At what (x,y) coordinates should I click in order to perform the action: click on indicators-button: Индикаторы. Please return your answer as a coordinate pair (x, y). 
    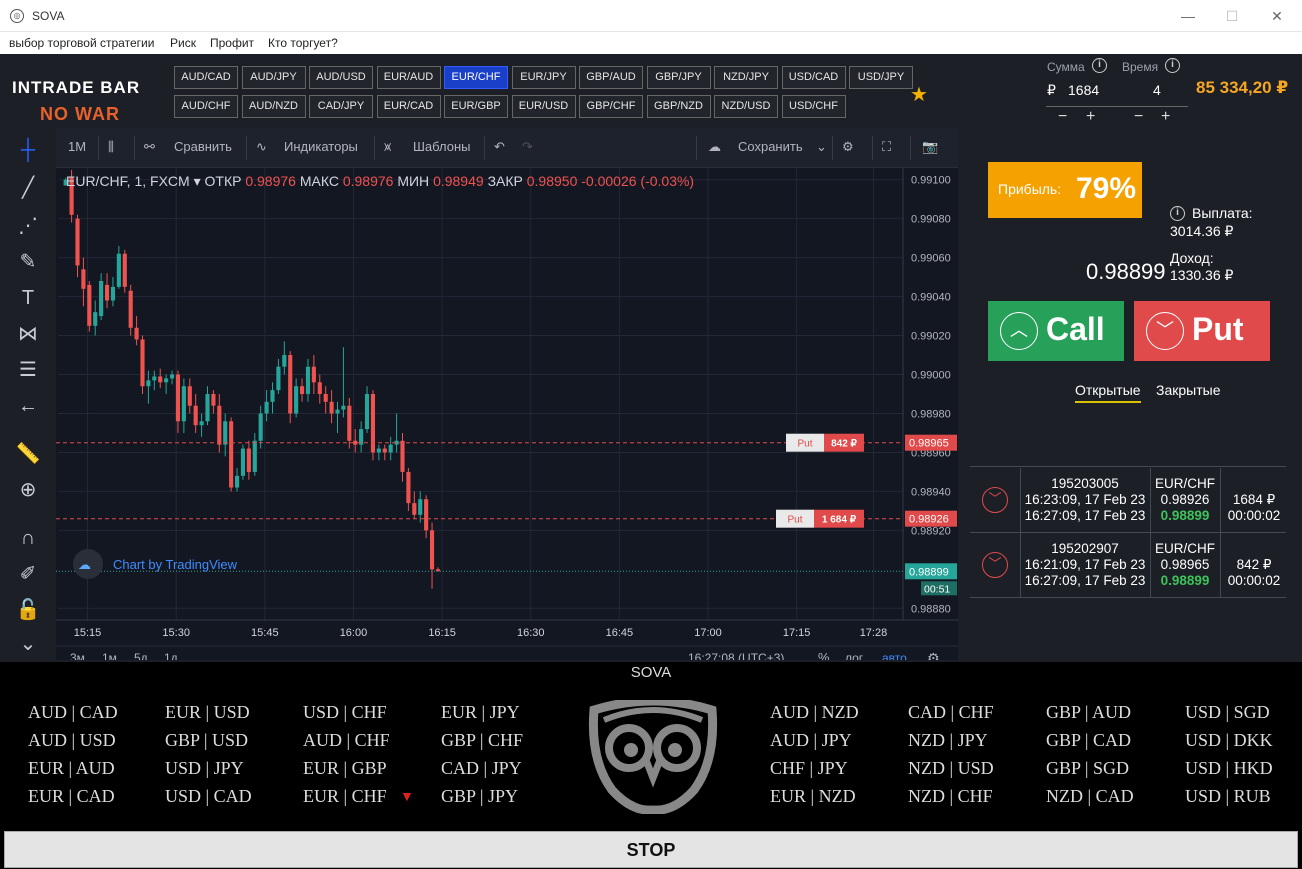
    Looking at the image, I should click on (321, 146).